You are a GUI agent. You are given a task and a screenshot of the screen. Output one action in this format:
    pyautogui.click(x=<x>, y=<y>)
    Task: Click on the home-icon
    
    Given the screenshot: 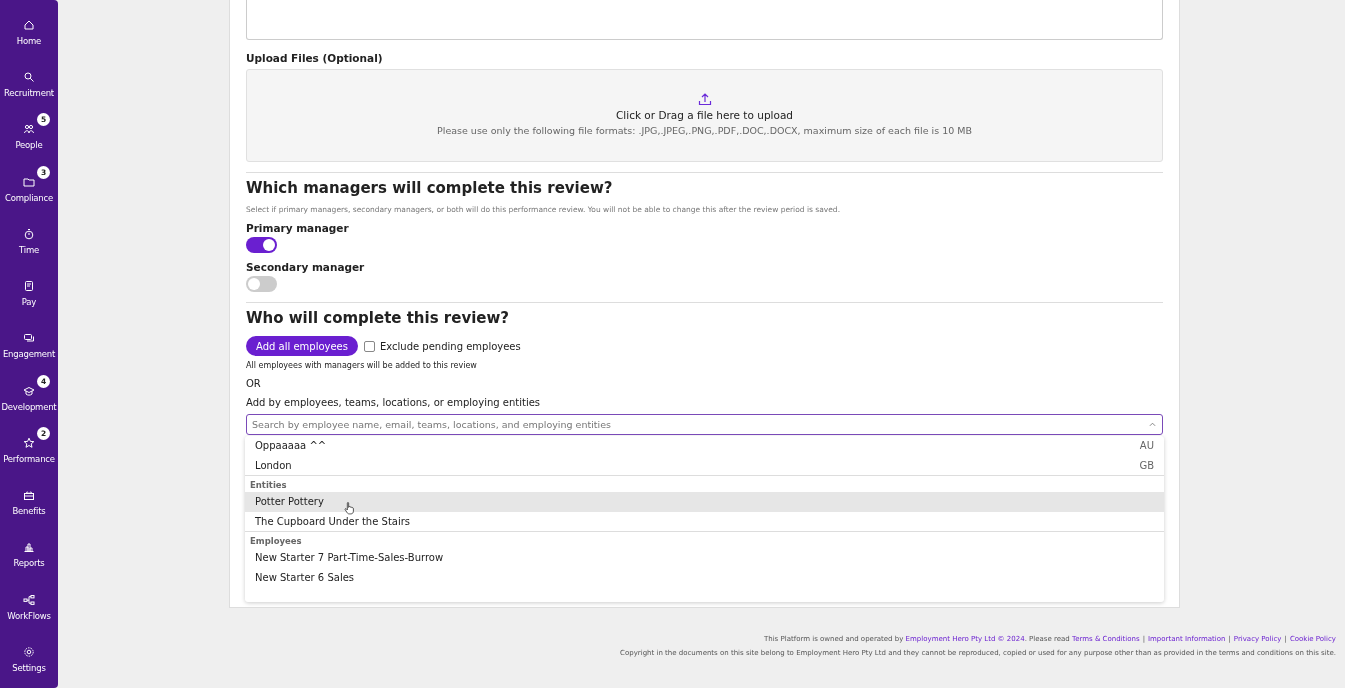 What is the action you would take?
    pyautogui.click(x=29, y=25)
    